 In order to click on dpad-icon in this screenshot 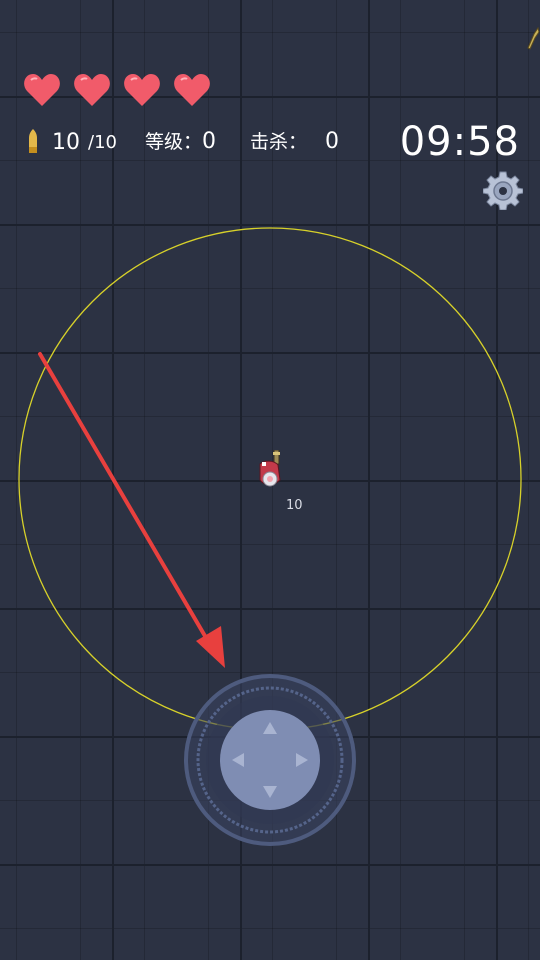, I will do `click(270, 760)`.